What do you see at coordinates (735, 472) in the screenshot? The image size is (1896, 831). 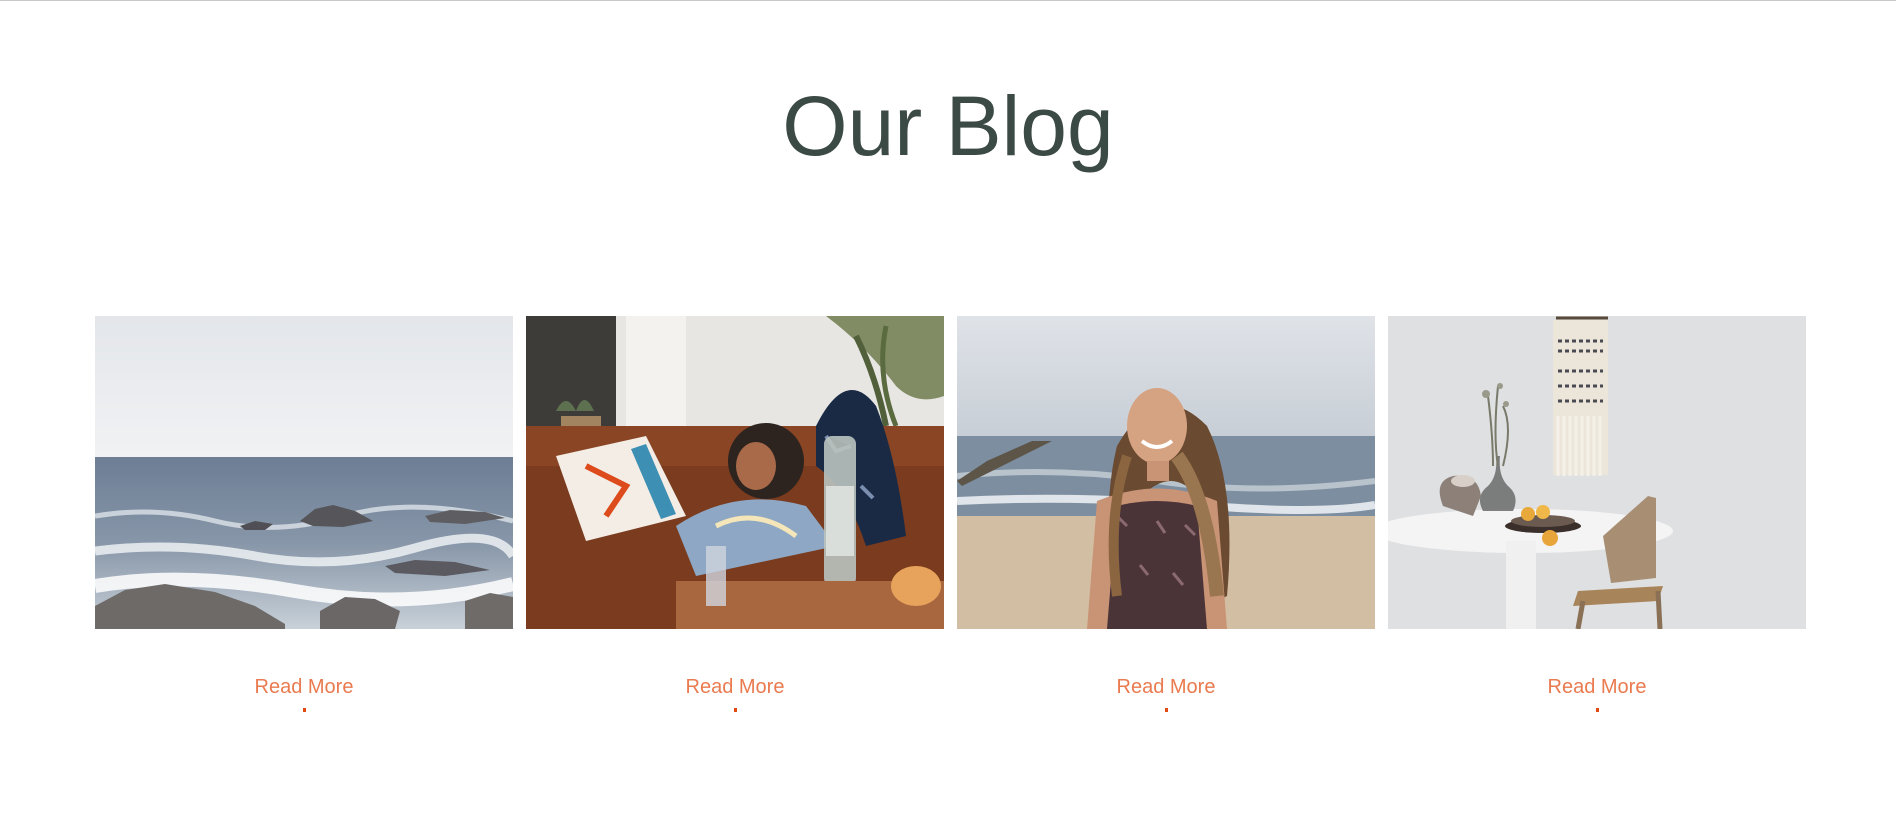 I see `woman-laughing-on-sofa-photo` at bounding box center [735, 472].